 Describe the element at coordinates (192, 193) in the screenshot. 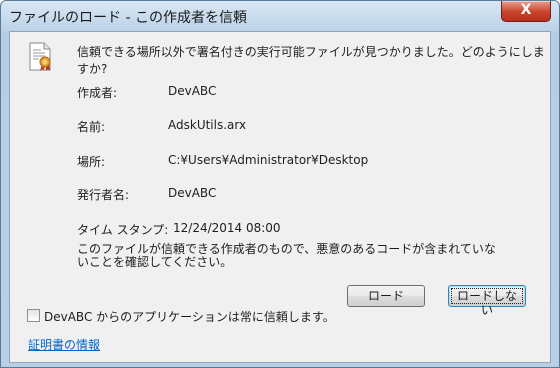

I see `publisher-value: DevABC` at that location.